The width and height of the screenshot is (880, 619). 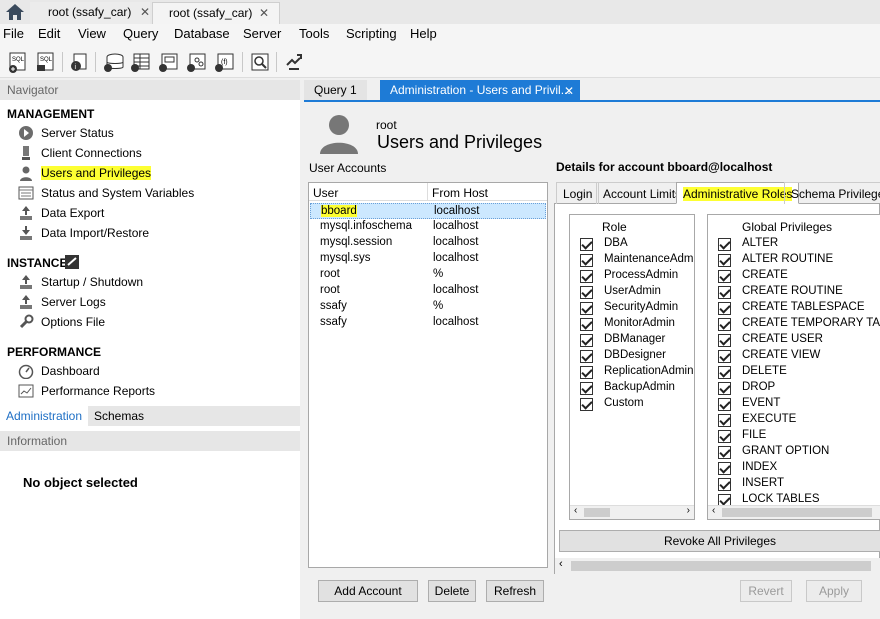 I want to click on reconnect-icon, so click(x=294, y=62).